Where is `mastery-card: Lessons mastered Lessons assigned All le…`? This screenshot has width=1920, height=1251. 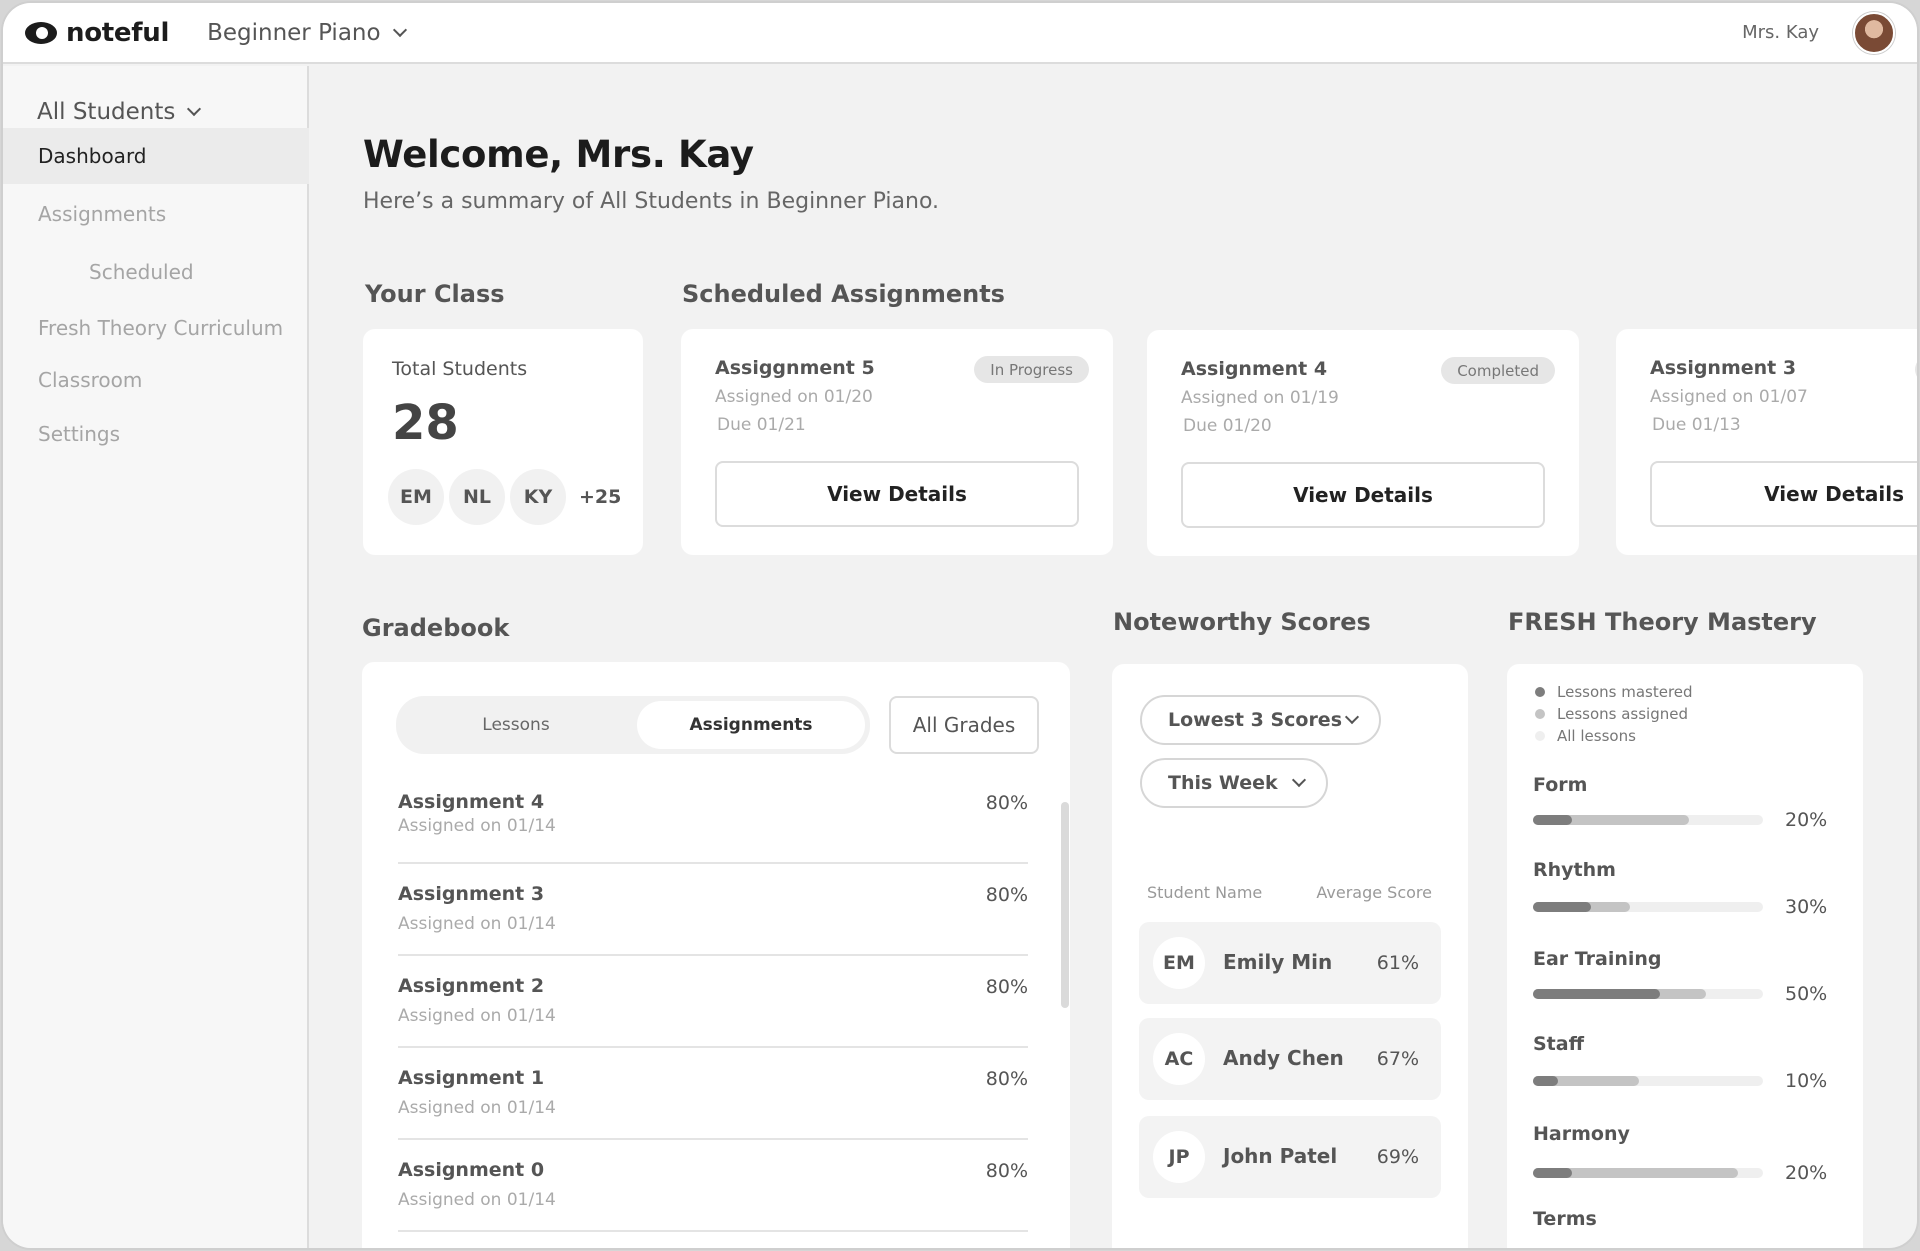
mastery-card: Lessons mastered Lessons assigned All le… is located at coordinates (1685, 956).